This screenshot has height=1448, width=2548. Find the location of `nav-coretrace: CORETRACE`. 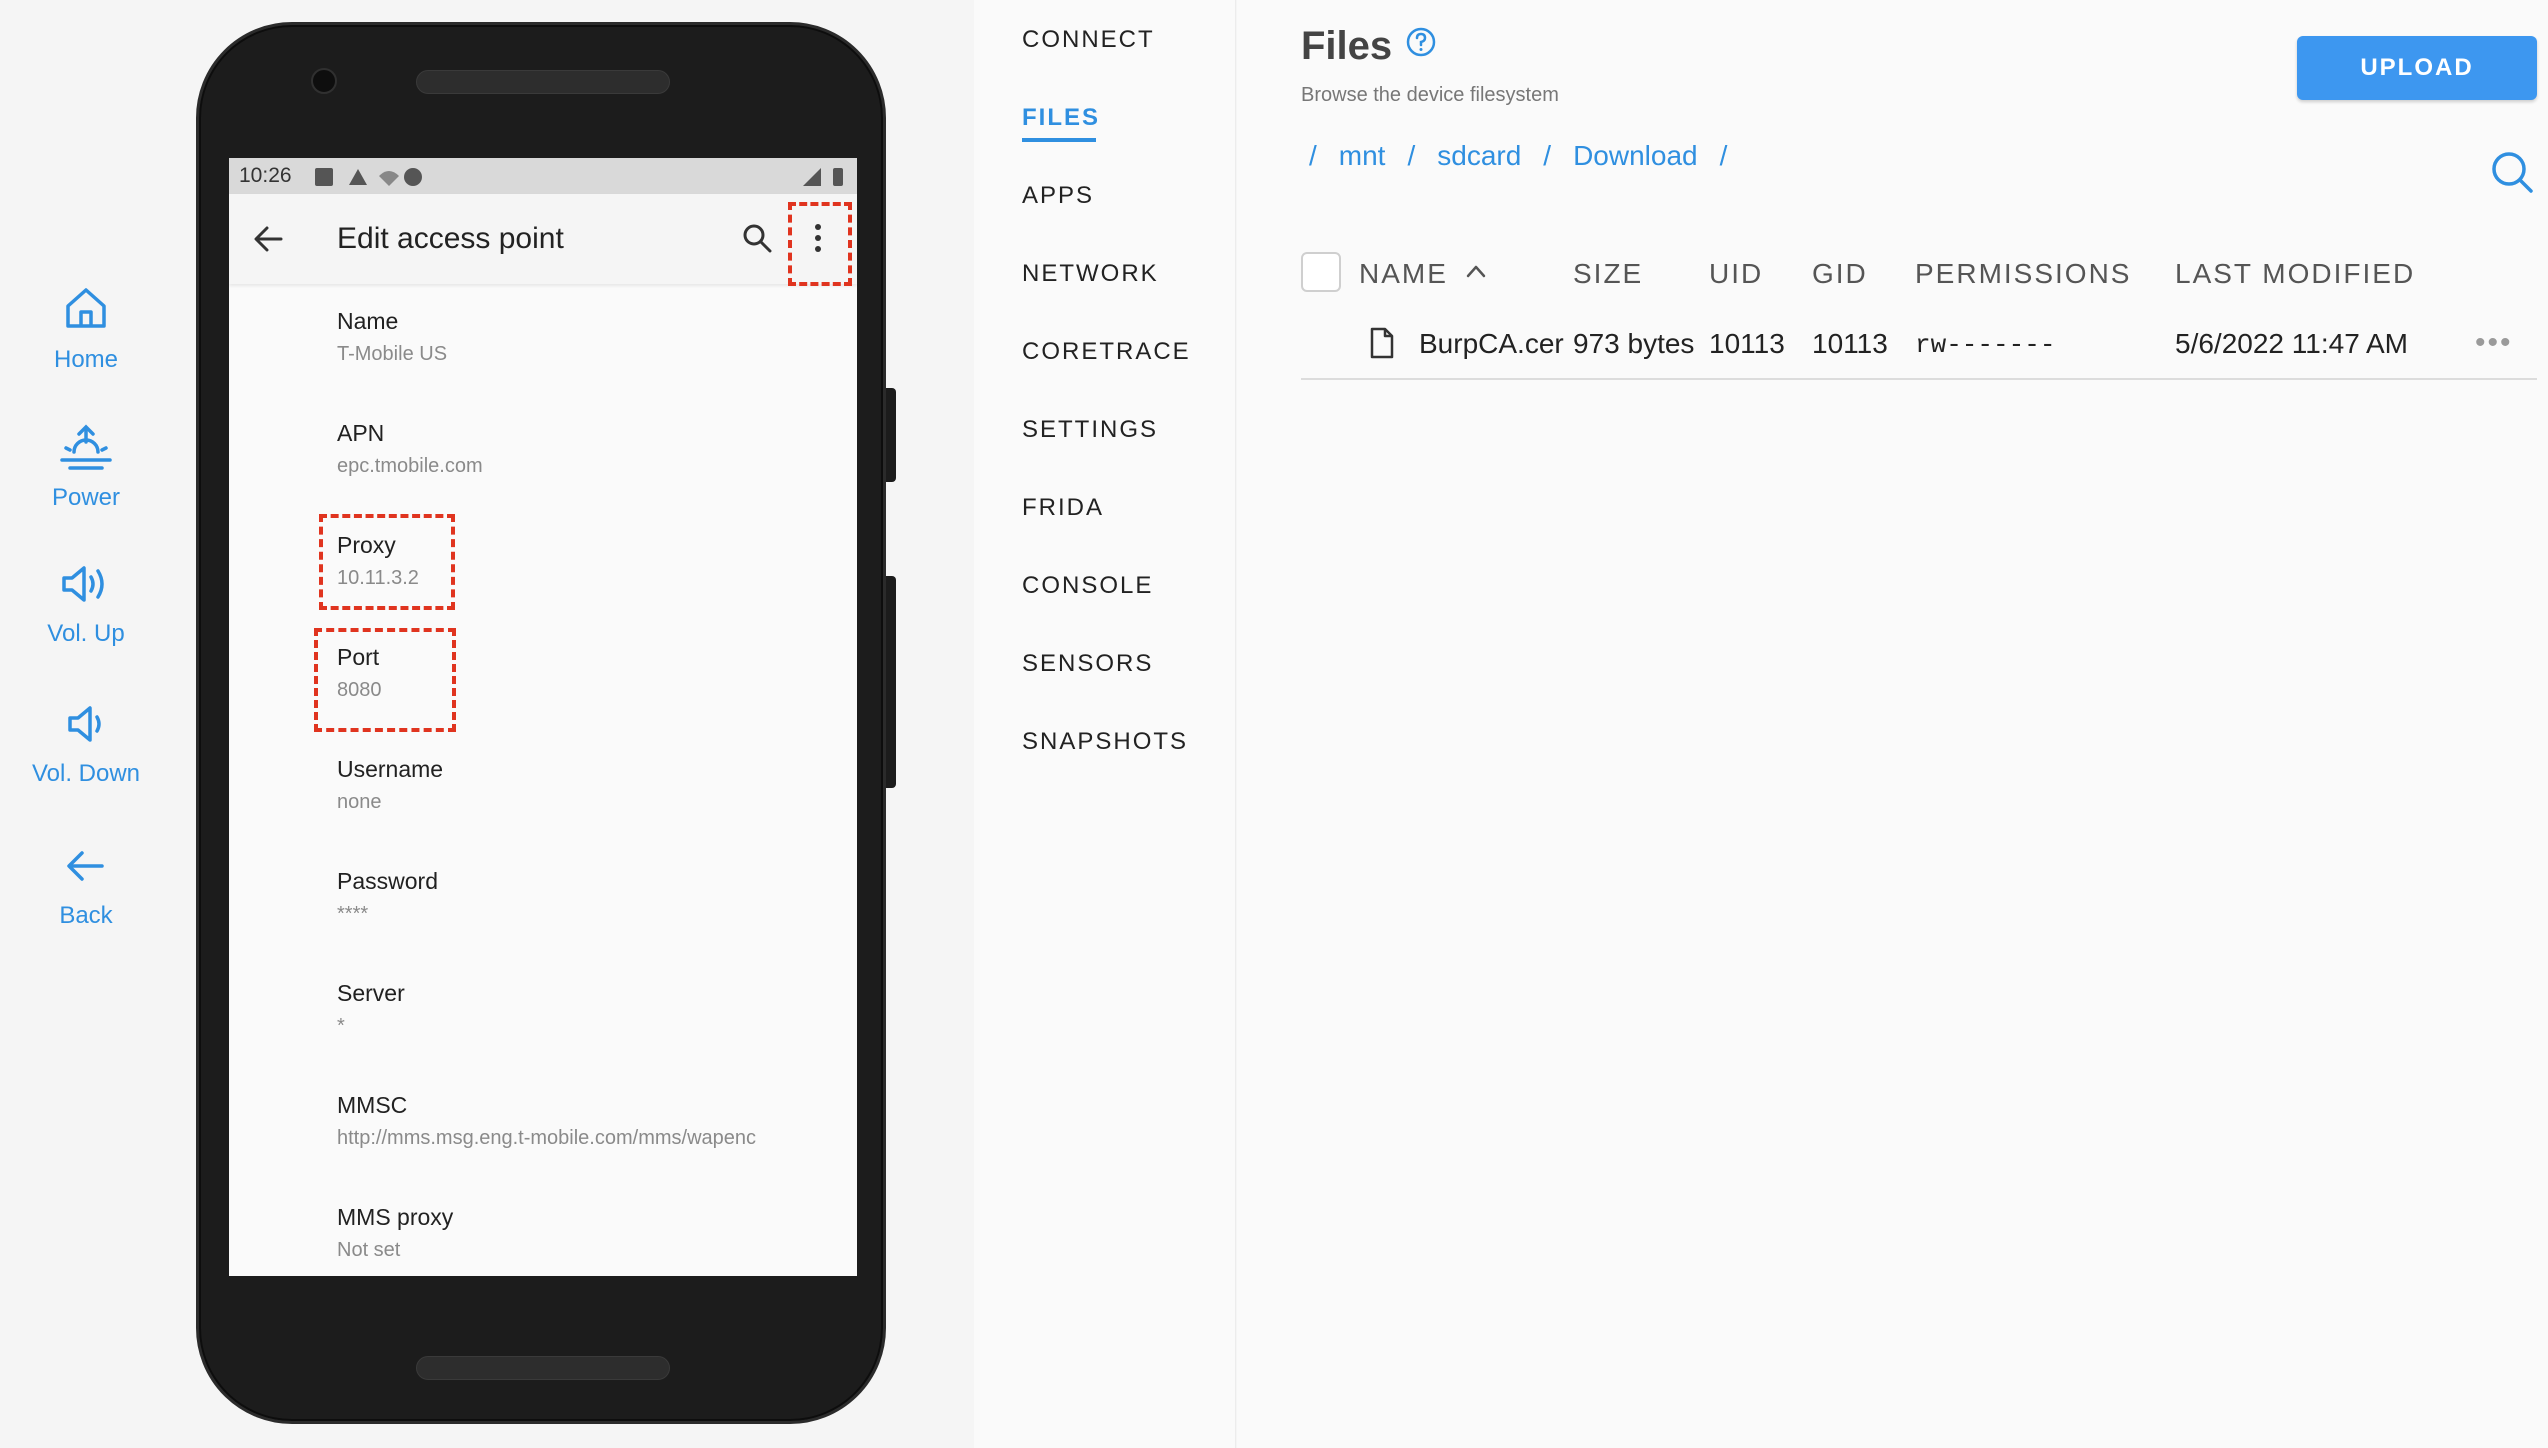

nav-coretrace: CORETRACE is located at coordinates (1106, 352).